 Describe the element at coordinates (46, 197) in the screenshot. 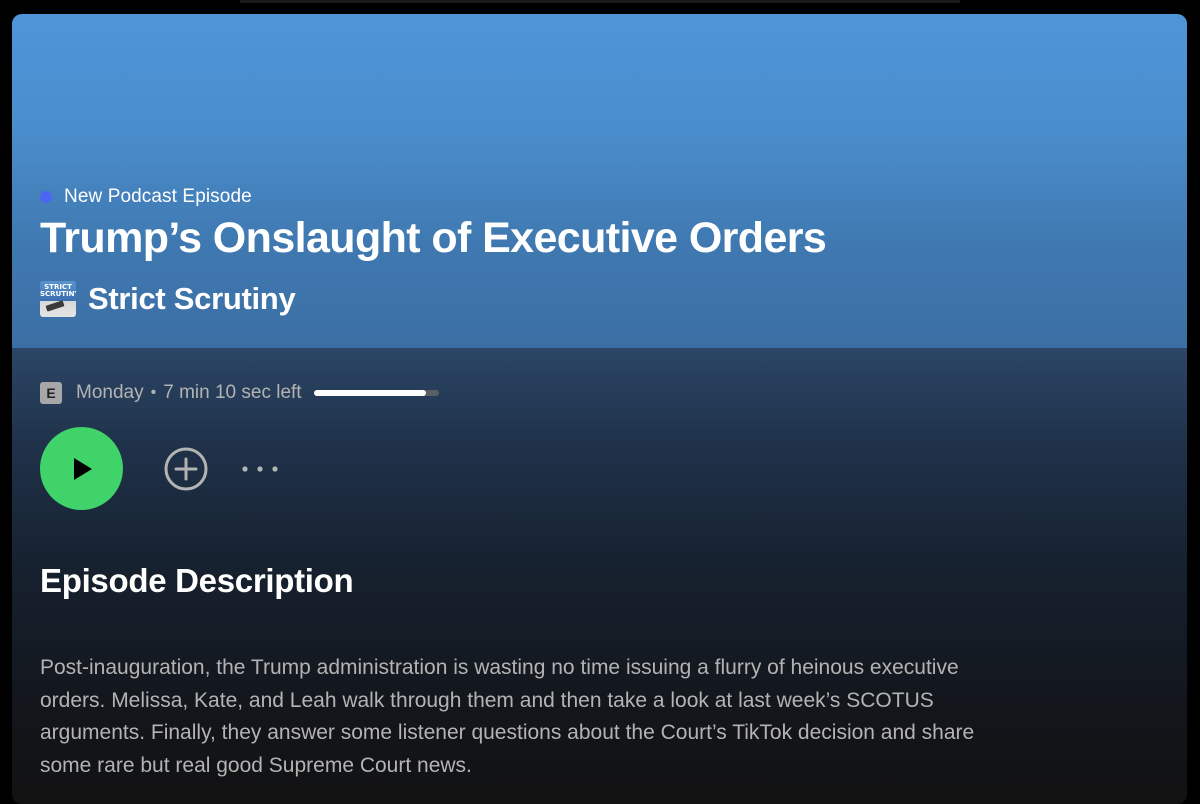

I see `new-dot-icon` at that location.